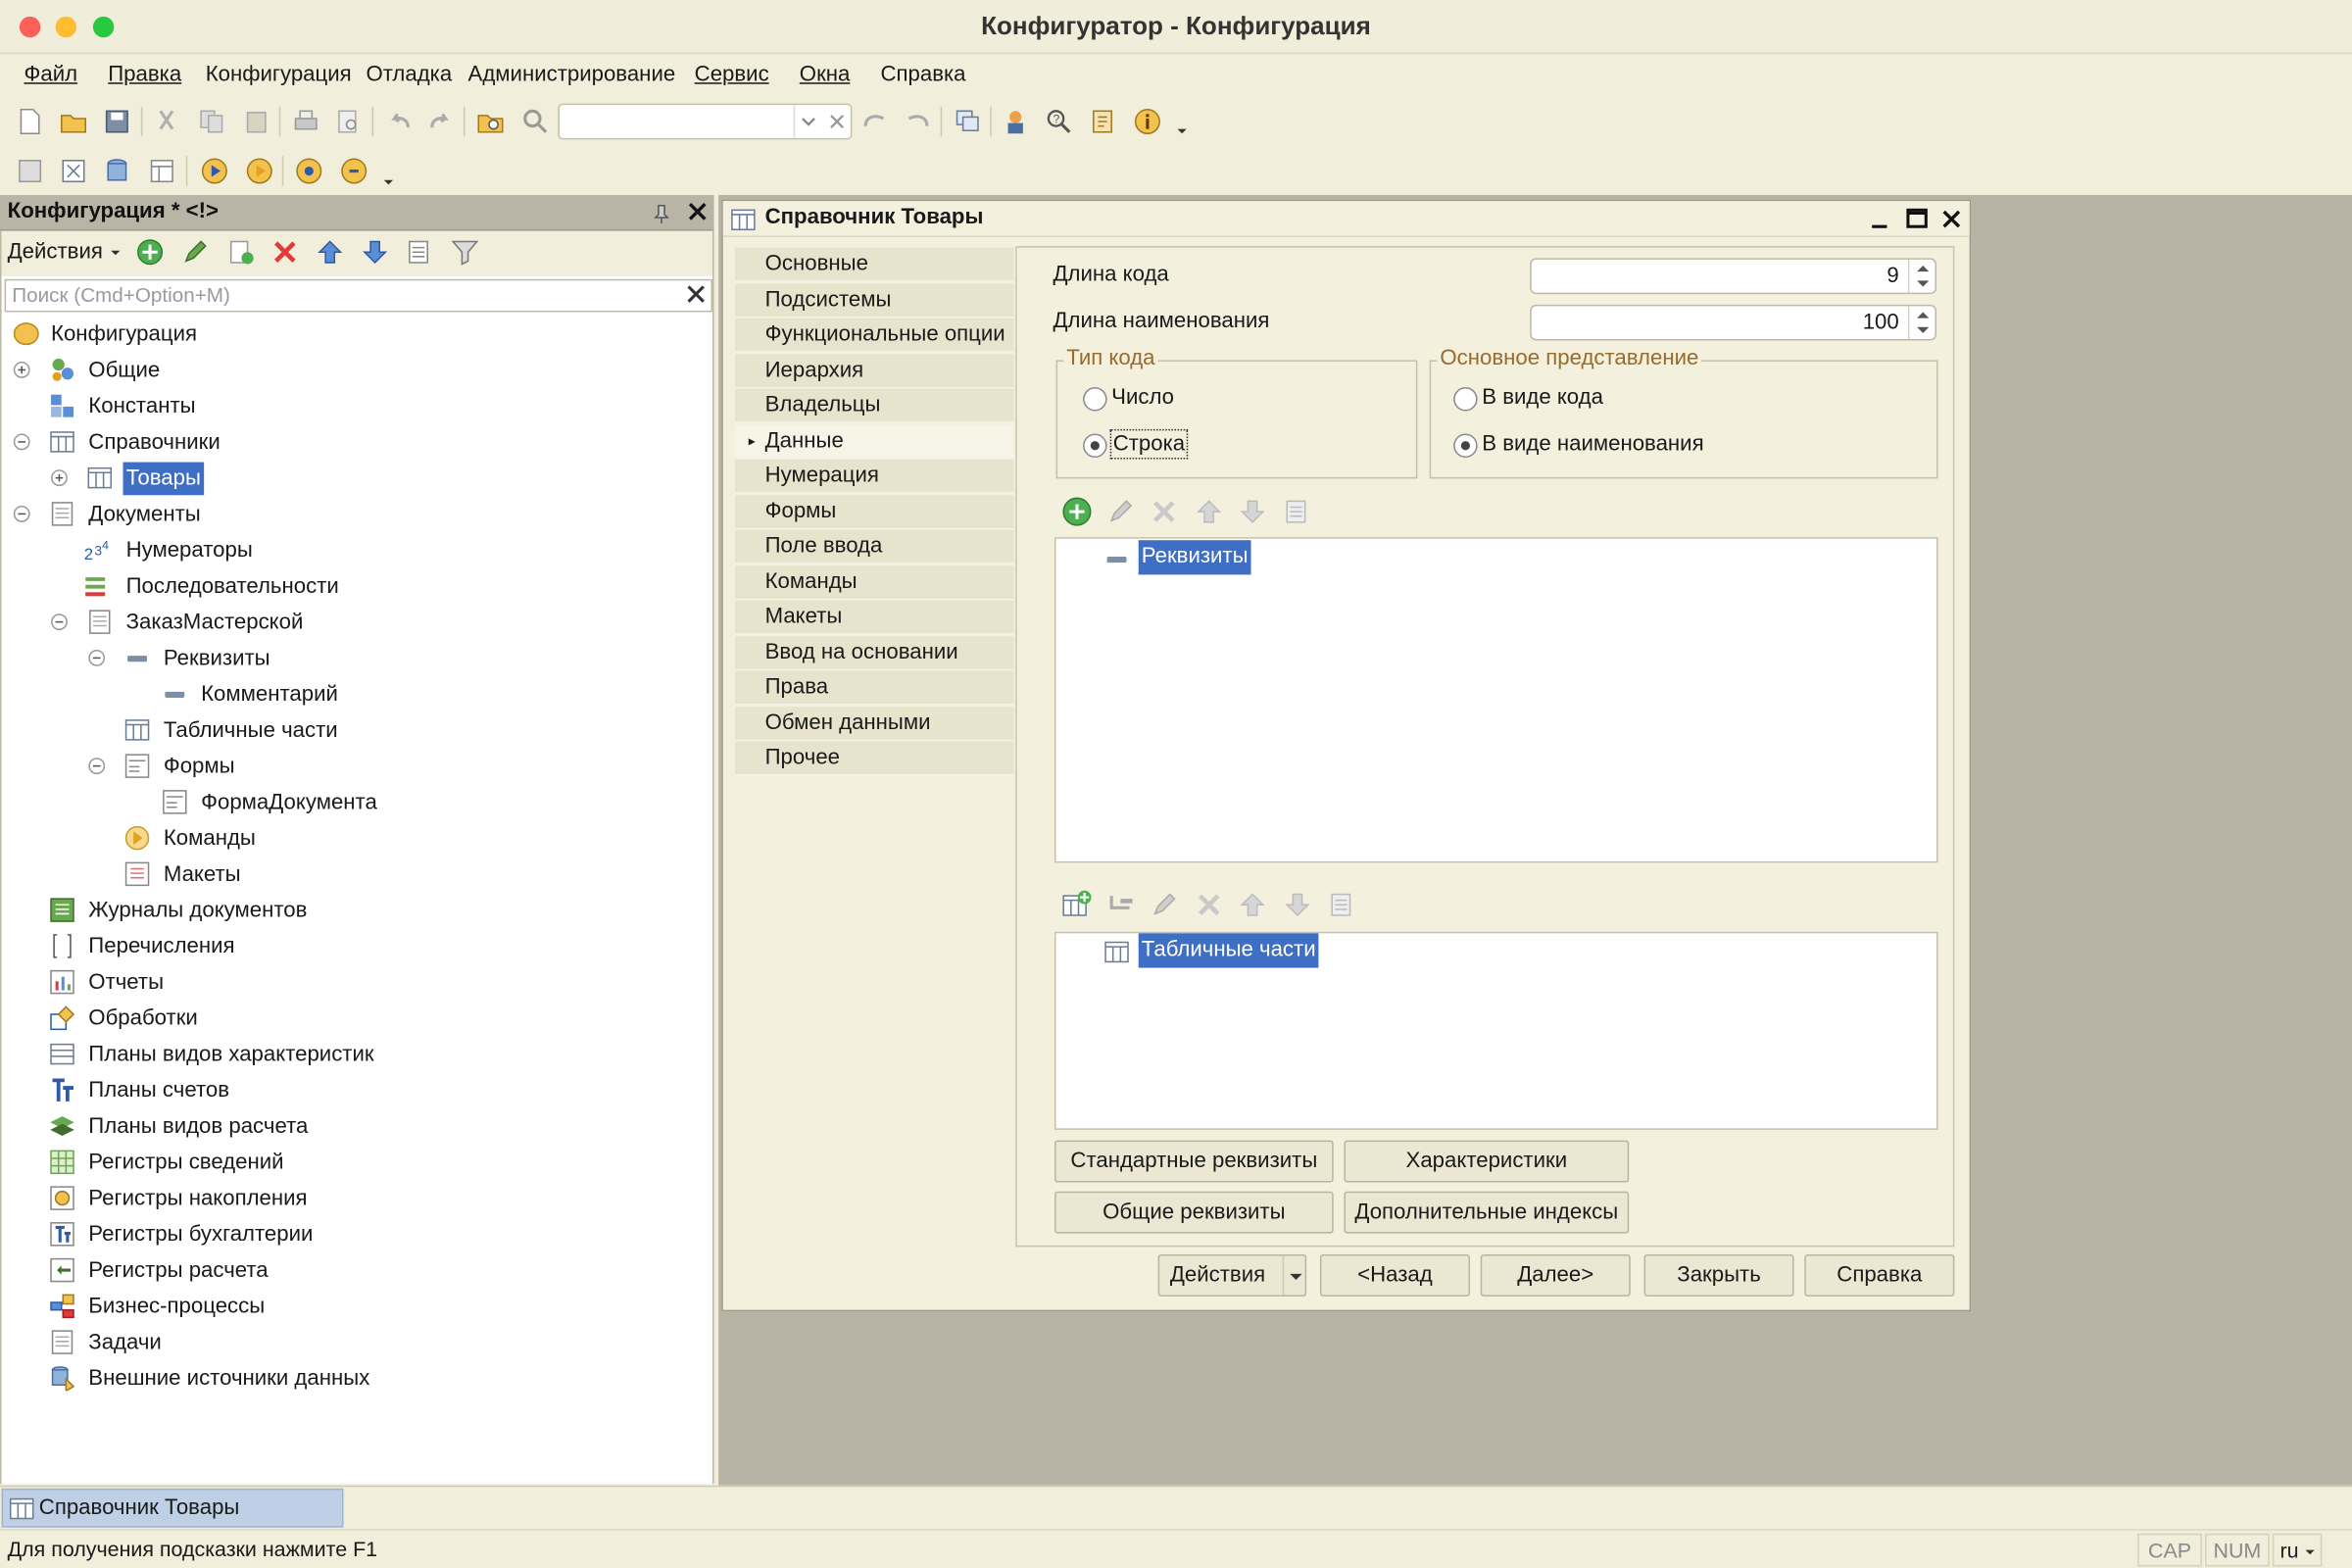 The height and width of the screenshot is (1568, 2352). Describe the element at coordinates (874, 371) in the screenshot. I see `nav-hierarchy: Иерархия` at that location.